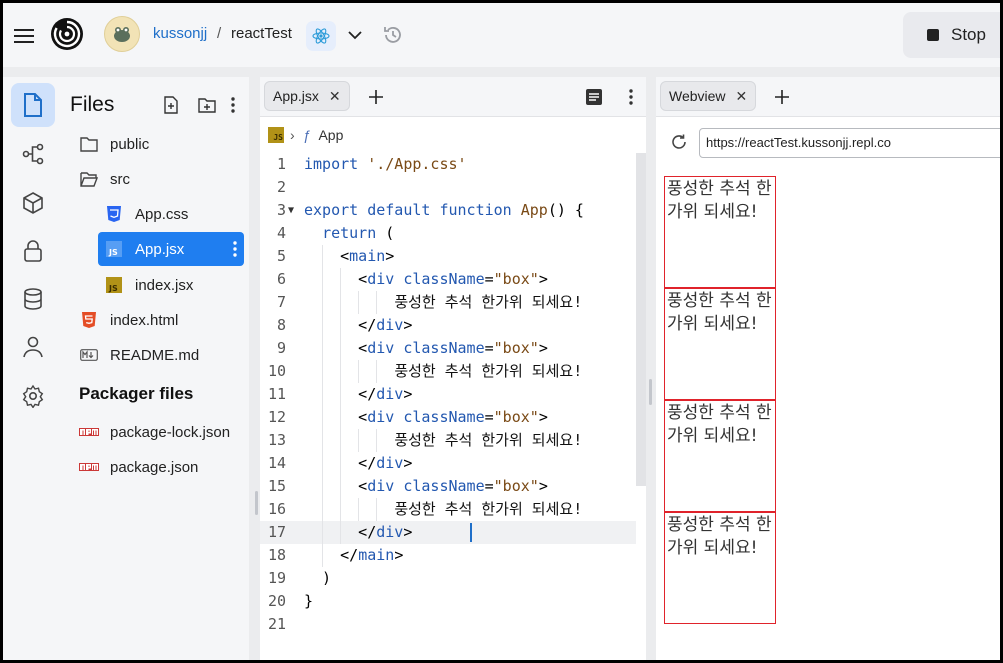  What do you see at coordinates (164, 285) in the screenshot?
I see `tree-item-label: index.jsx` at bounding box center [164, 285].